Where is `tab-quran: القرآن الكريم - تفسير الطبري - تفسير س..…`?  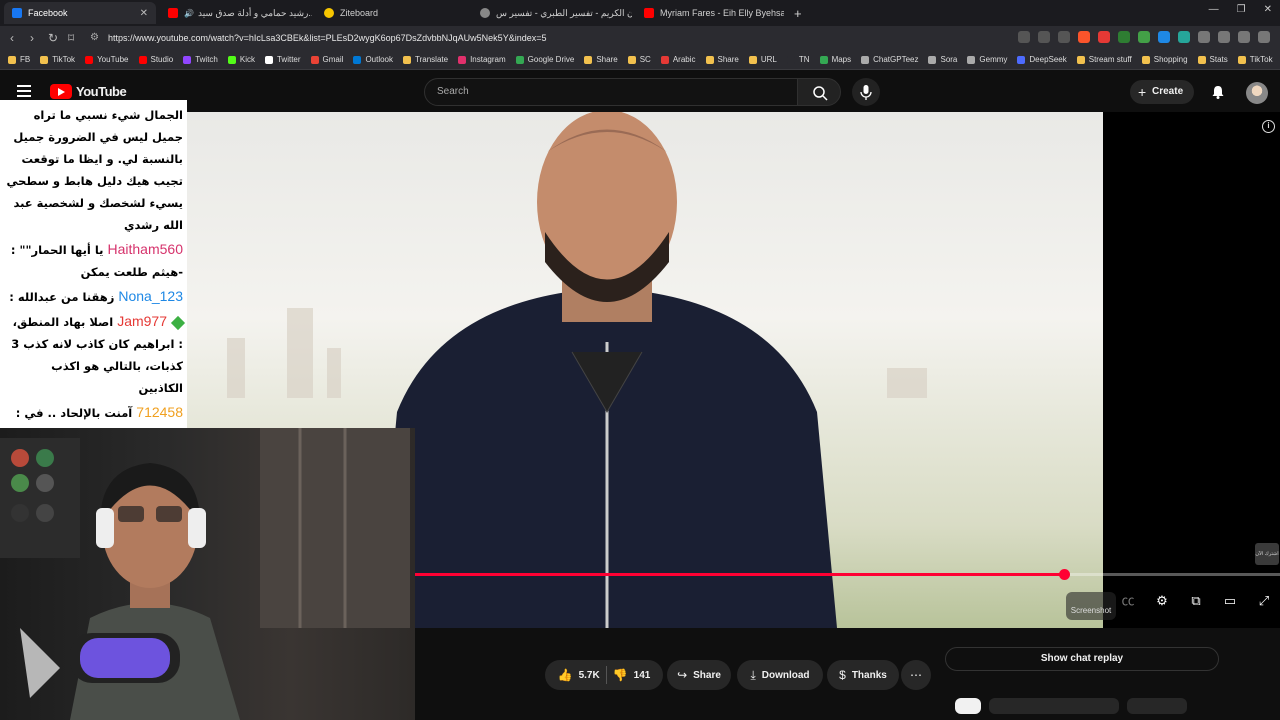 tab-quran: القرآن الكريم - تفسير الطبري - تفسير س..… is located at coordinates (552, 13).